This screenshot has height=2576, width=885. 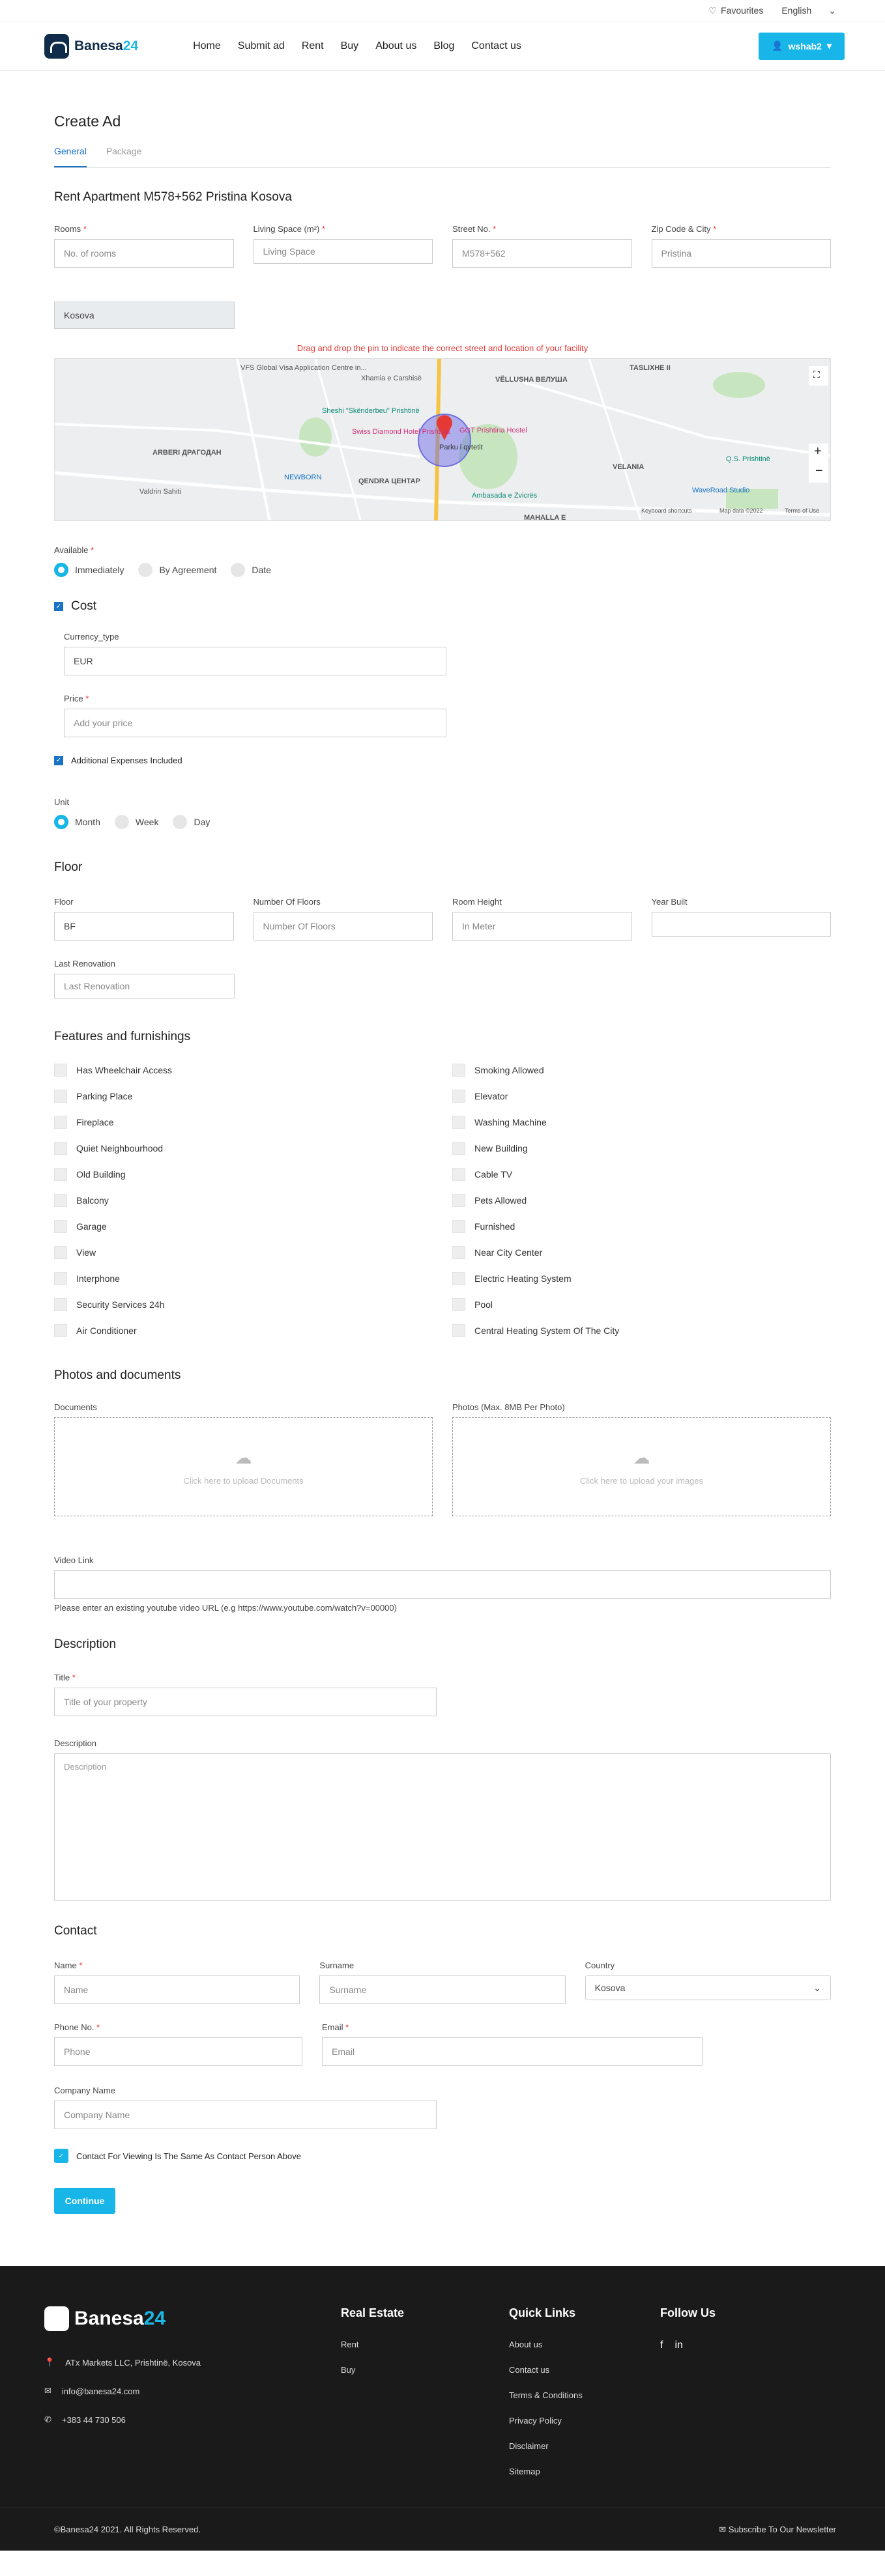 What do you see at coordinates (641, 1070) in the screenshot?
I see `feature-checkbox: Smoking Allowed` at bounding box center [641, 1070].